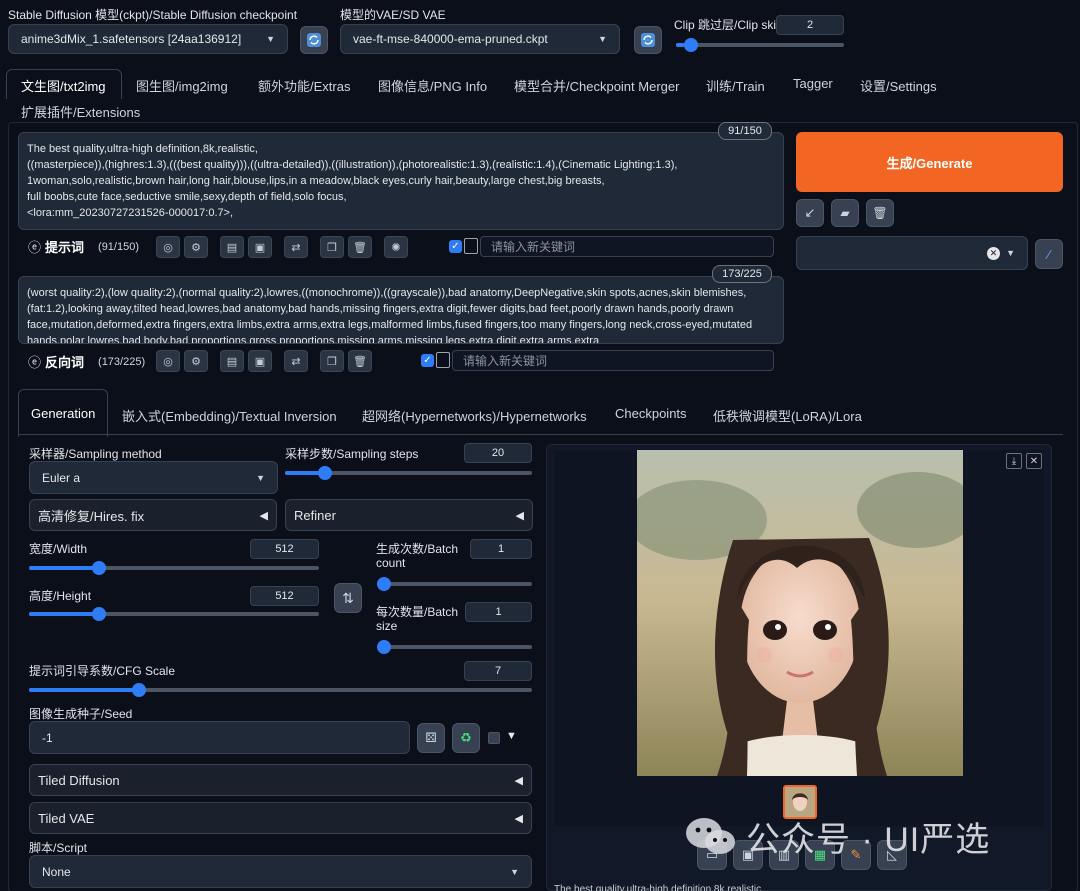 The width and height of the screenshot is (1080, 891). I want to click on batch-count-label-2: count, so click(391, 563).